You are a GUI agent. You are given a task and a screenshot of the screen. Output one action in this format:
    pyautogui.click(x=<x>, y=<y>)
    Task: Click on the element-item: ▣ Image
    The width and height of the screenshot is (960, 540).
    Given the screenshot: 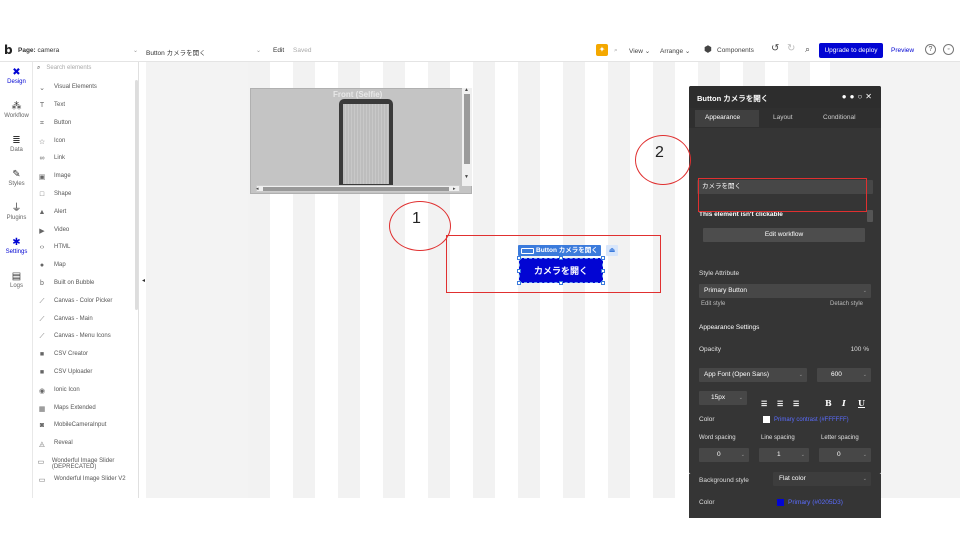 What is the action you would take?
    pyautogui.click(x=87, y=177)
    